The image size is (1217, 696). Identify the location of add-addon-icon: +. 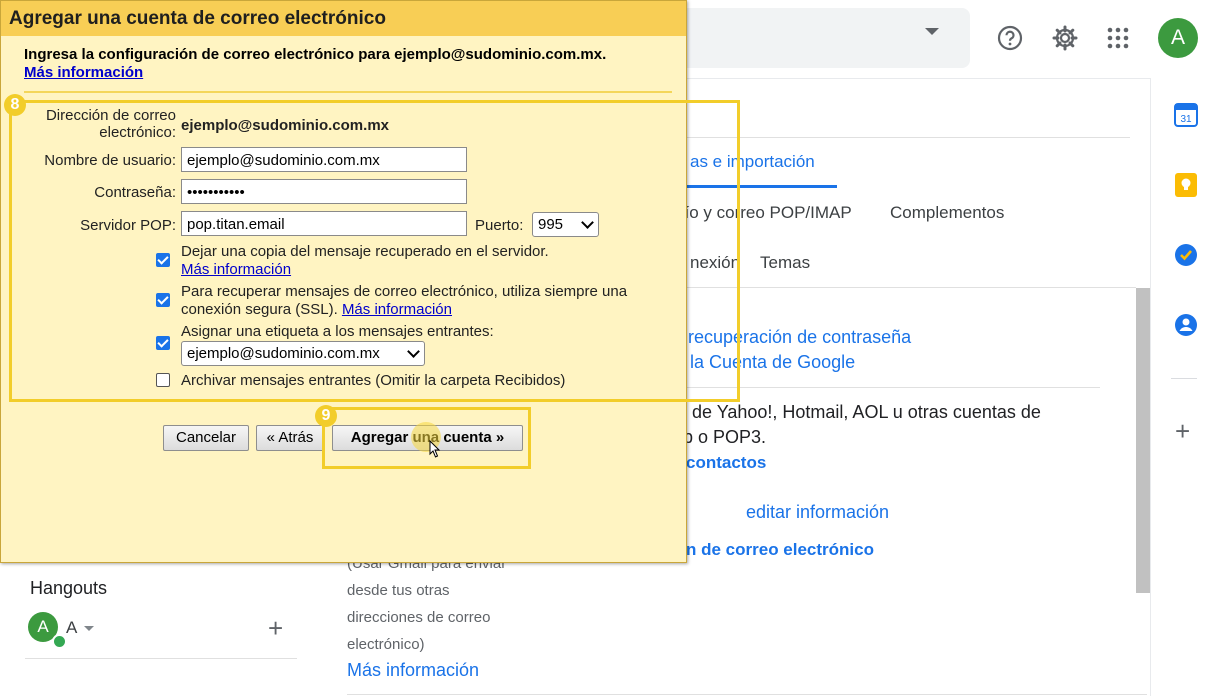
(1182, 431).